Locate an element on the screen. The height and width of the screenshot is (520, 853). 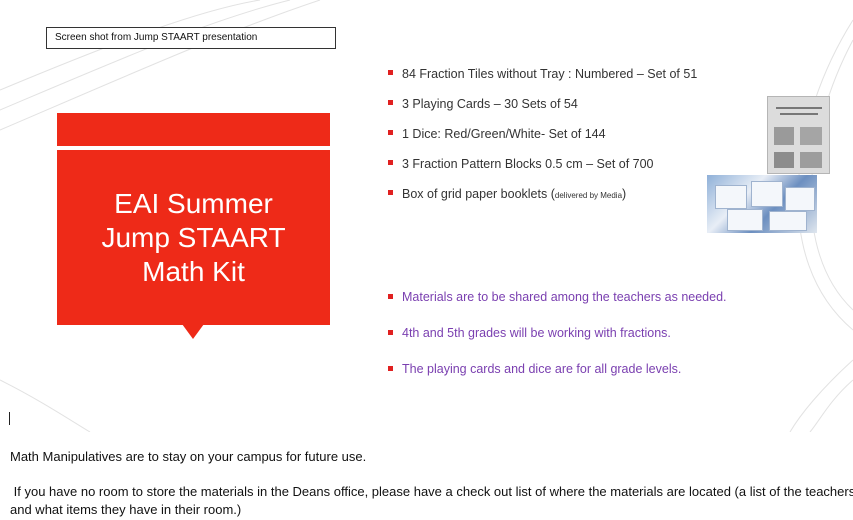
kit-item: 1 Dice: Red/Green/White- Set of 144 is located at coordinates (542, 134).